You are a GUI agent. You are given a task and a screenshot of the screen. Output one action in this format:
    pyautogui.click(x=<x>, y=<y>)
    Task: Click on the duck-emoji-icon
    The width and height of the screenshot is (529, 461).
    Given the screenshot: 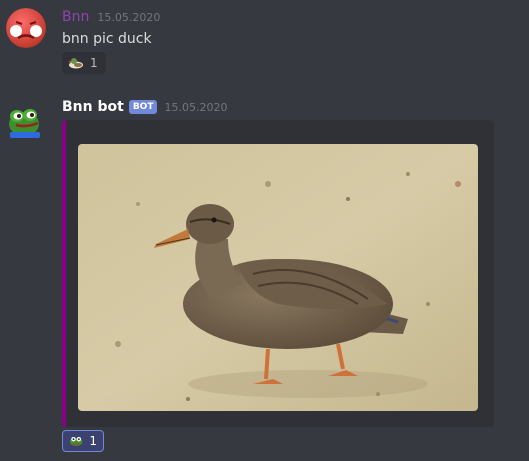 What is the action you would take?
    pyautogui.click(x=75, y=63)
    